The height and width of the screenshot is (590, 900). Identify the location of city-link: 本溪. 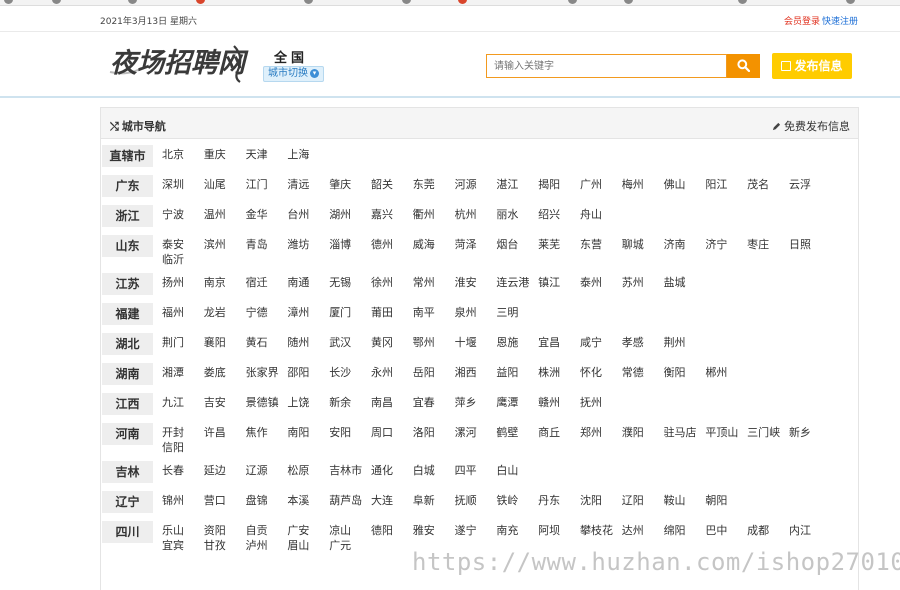
(308, 500).